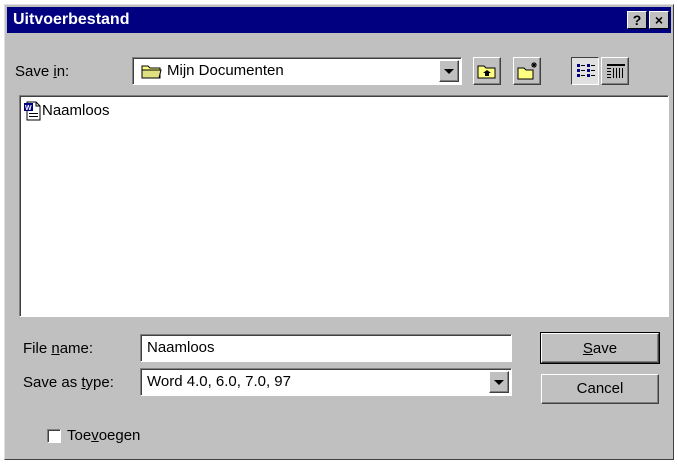 Image resolution: width=678 pixels, height=464 pixels. Describe the element at coordinates (225, 70) in the screenshot. I see `save-in-value: Mijn Documenten` at that location.